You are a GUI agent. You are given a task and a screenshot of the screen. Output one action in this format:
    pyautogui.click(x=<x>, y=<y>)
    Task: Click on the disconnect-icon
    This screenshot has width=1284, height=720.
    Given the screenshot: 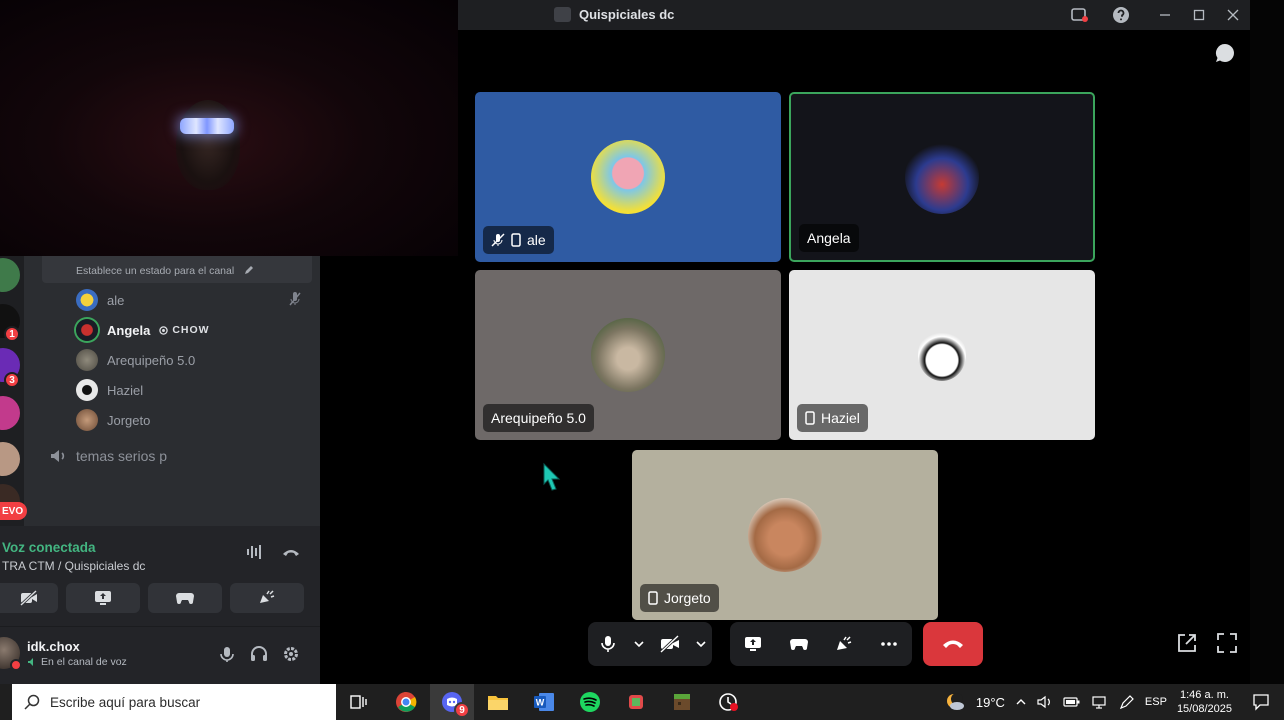 What is the action you would take?
    pyautogui.click(x=291, y=552)
    